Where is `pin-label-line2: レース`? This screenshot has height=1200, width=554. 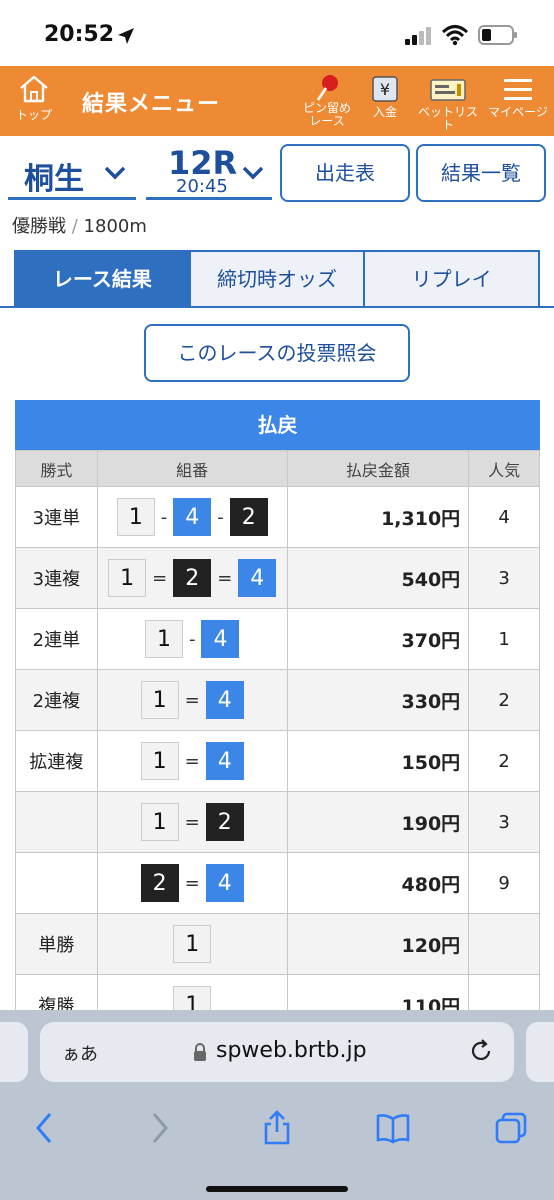 pin-label-line2: レース is located at coordinates (327, 121).